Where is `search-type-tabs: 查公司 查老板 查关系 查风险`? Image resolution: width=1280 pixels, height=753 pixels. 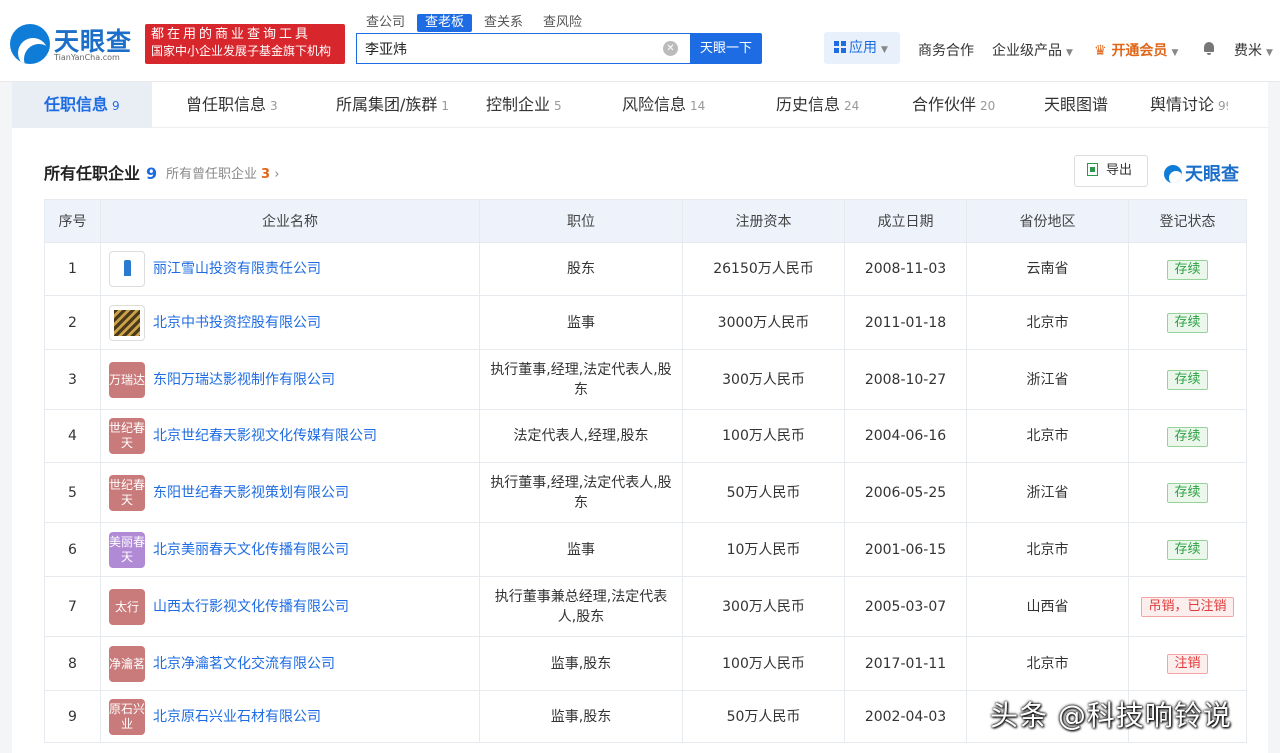 search-type-tabs: 查公司 查老板 查关系 查风险 is located at coordinates (474, 24).